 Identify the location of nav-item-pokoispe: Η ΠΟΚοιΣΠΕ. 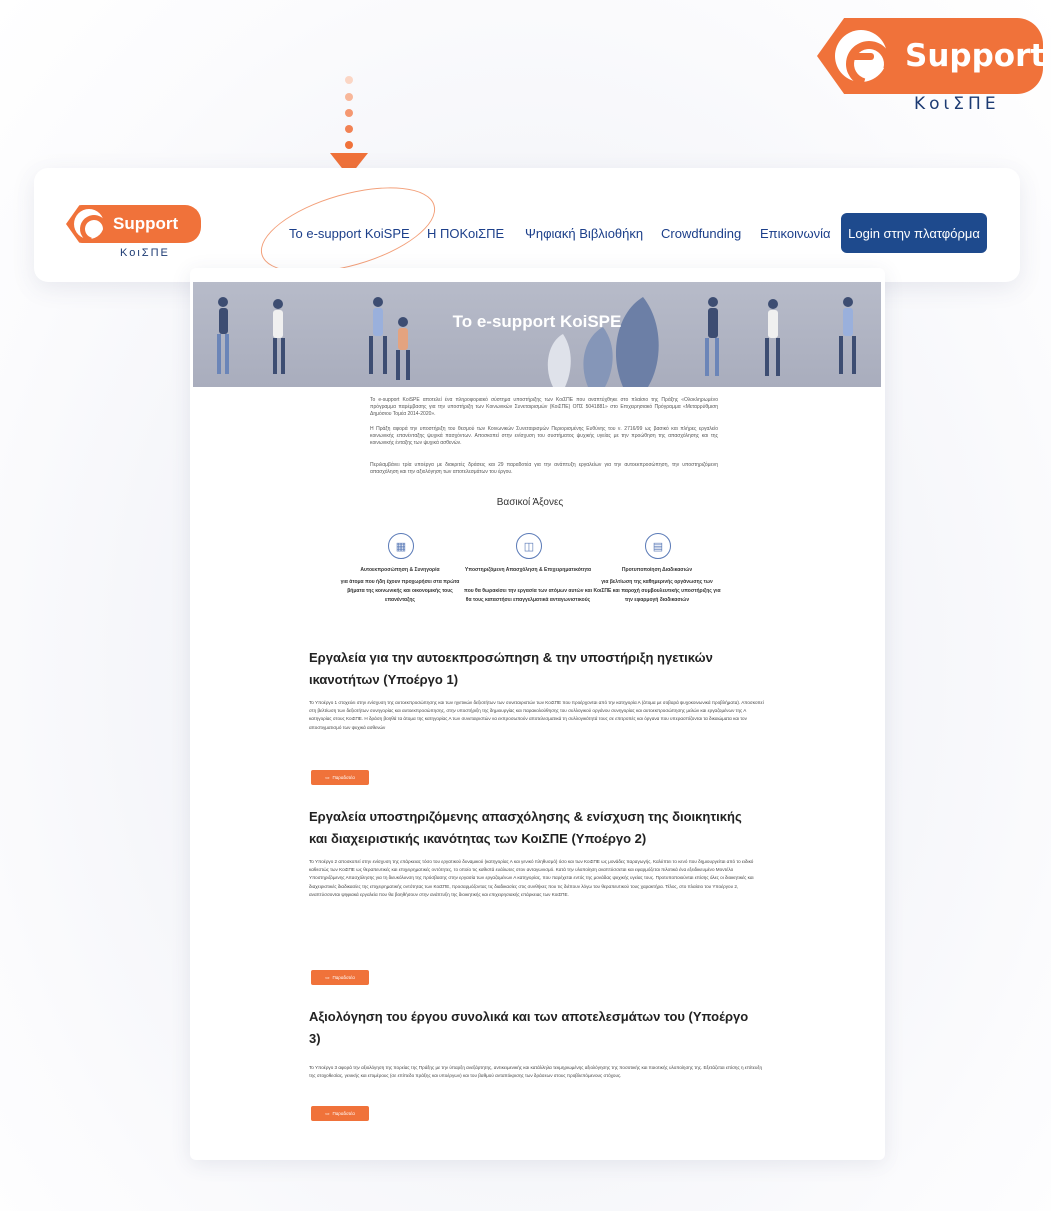
(465, 233).